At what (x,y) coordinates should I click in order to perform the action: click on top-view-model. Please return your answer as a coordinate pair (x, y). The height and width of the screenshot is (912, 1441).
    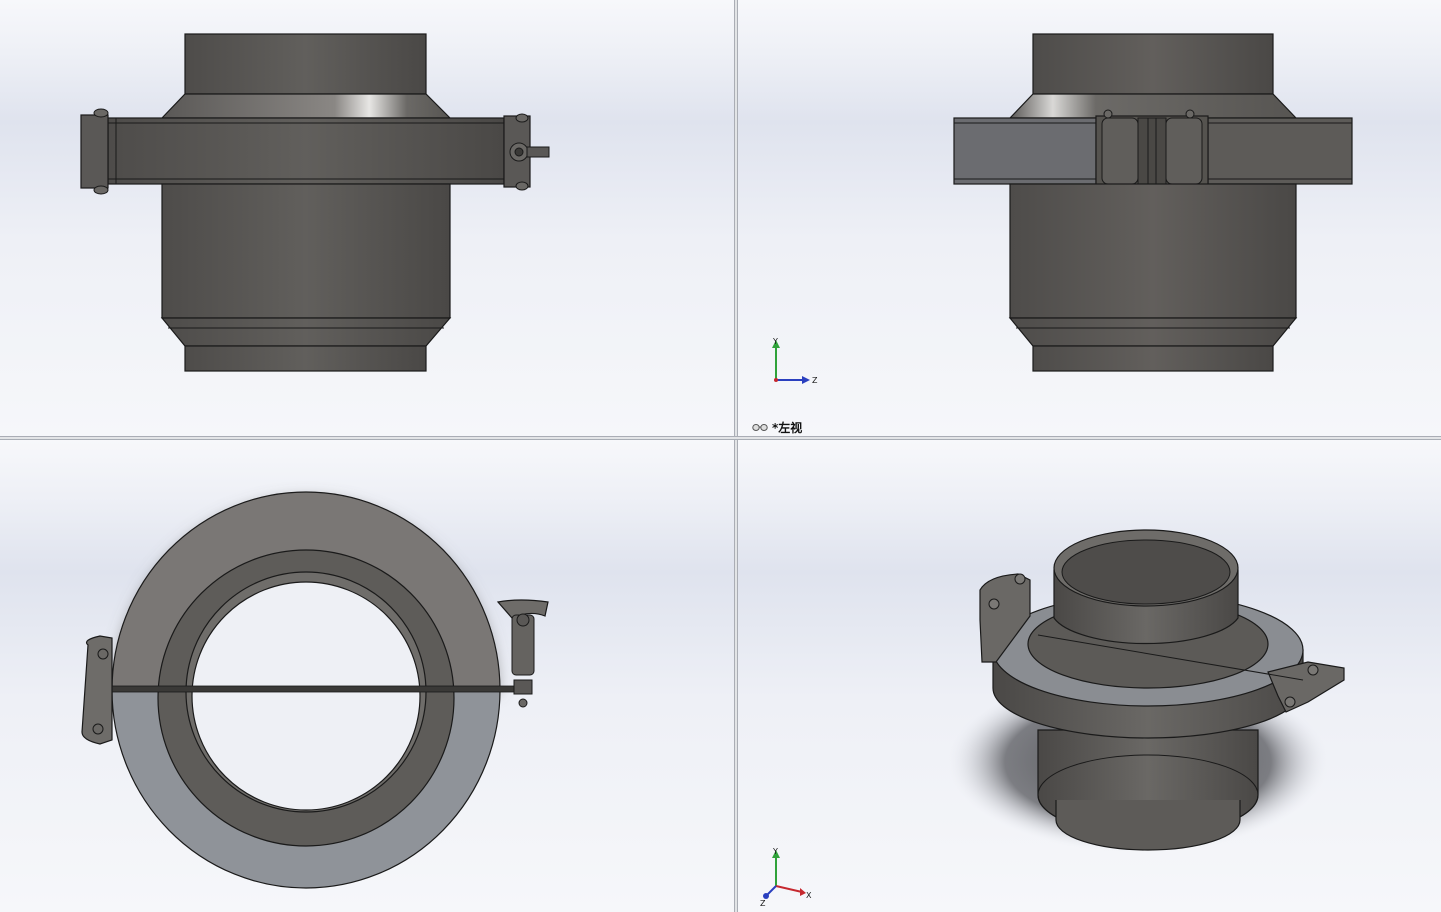
    Looking at the image, I should click on (315, 690).